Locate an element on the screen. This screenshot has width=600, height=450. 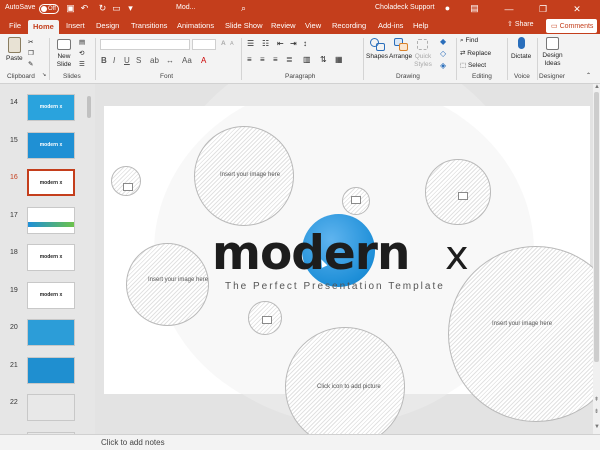
cut-icon: ✂ is located at coordinates (30, 42).